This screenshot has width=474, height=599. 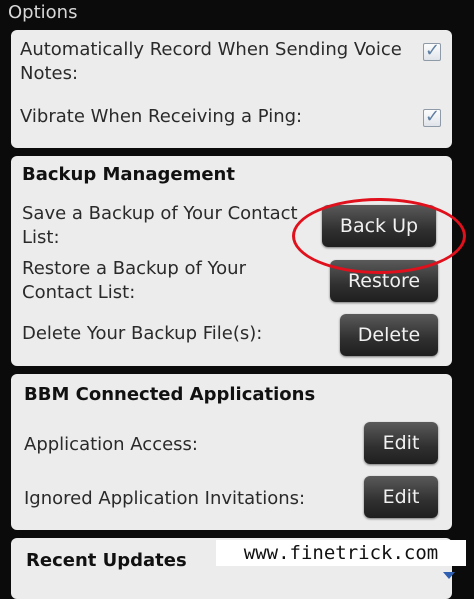 What do you see at coordinates (401, 497) in the screenshot?
I see `ignored-invitations-edit-button: Edit` at bounding box center [401, 497].